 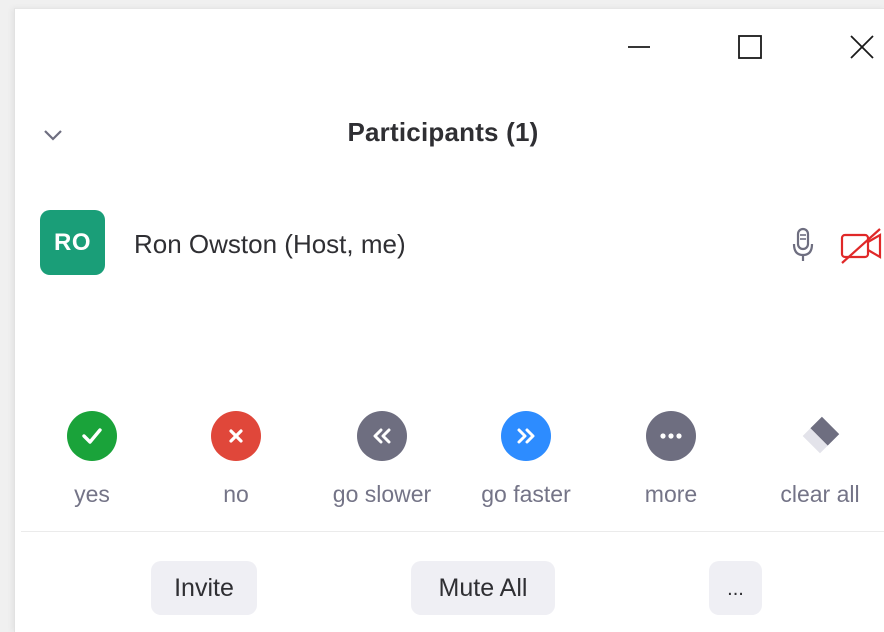 I want to click on feedback-no-button: no, so click(x=236, y=459).